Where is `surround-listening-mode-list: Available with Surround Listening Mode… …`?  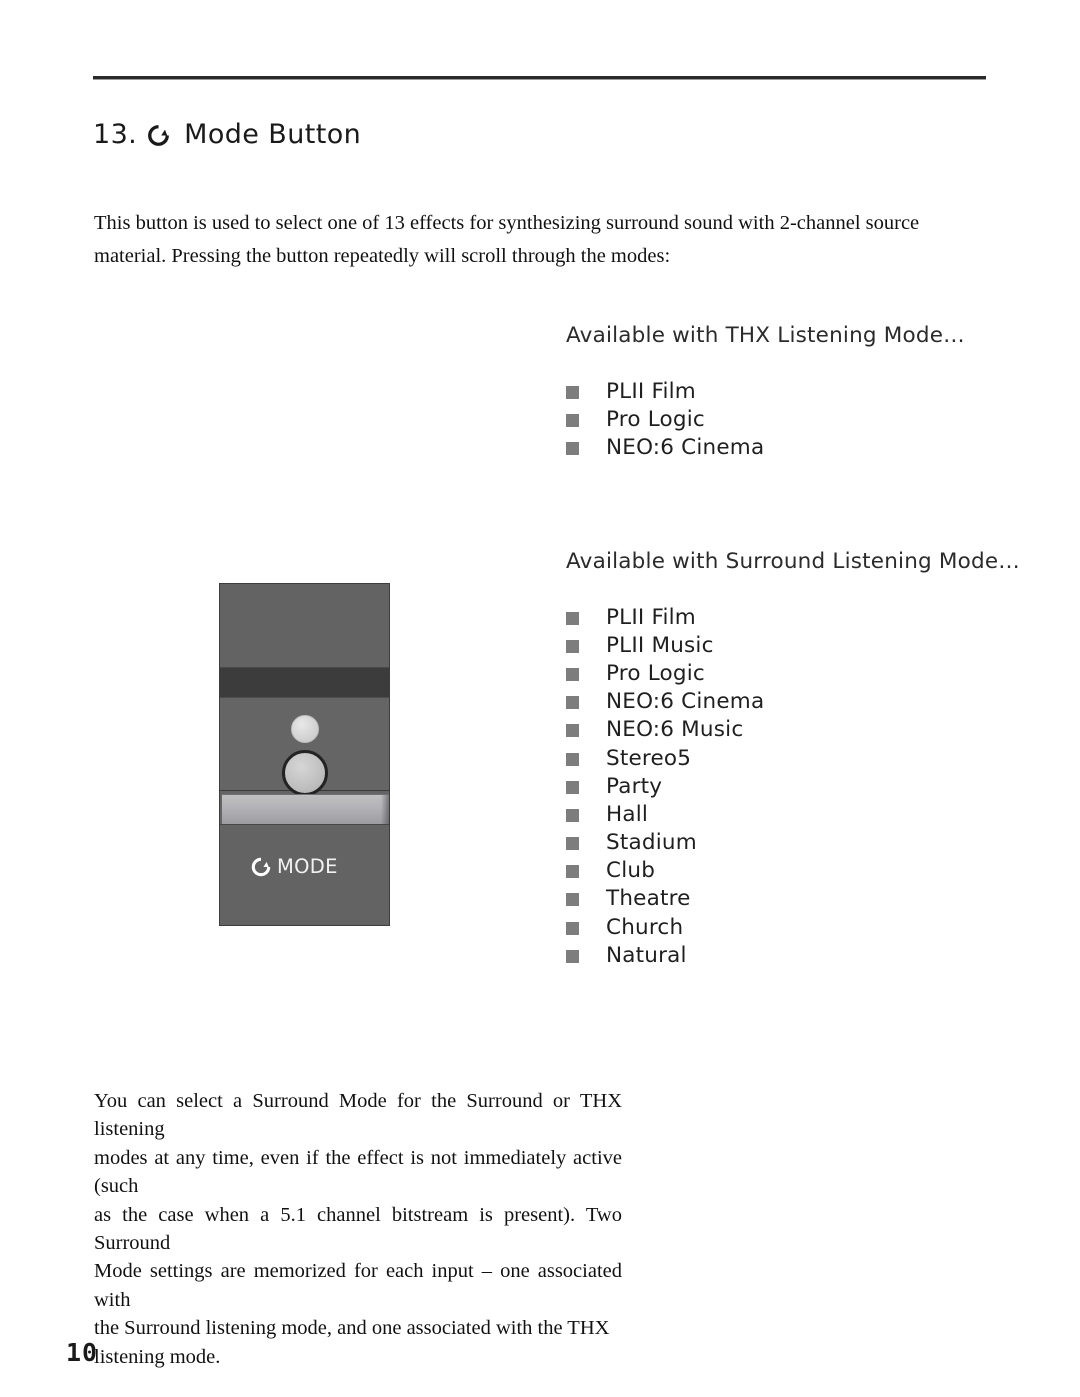 surround-listening-mode-list: Available with Surround Listening Mode… … is located at coordinates (793, 759).